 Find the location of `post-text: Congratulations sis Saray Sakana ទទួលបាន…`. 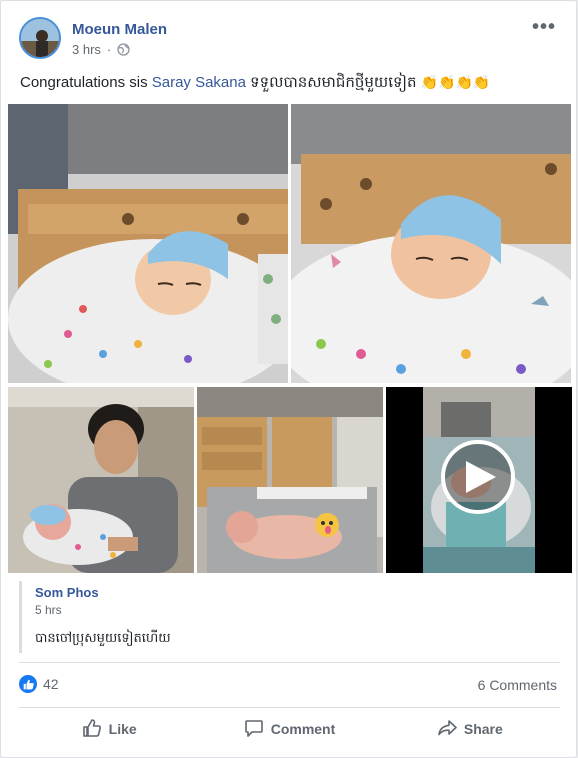

post-text: Congratulations sis Saray Sakana ទទួលបាន… is located at coordinates (255, 84).